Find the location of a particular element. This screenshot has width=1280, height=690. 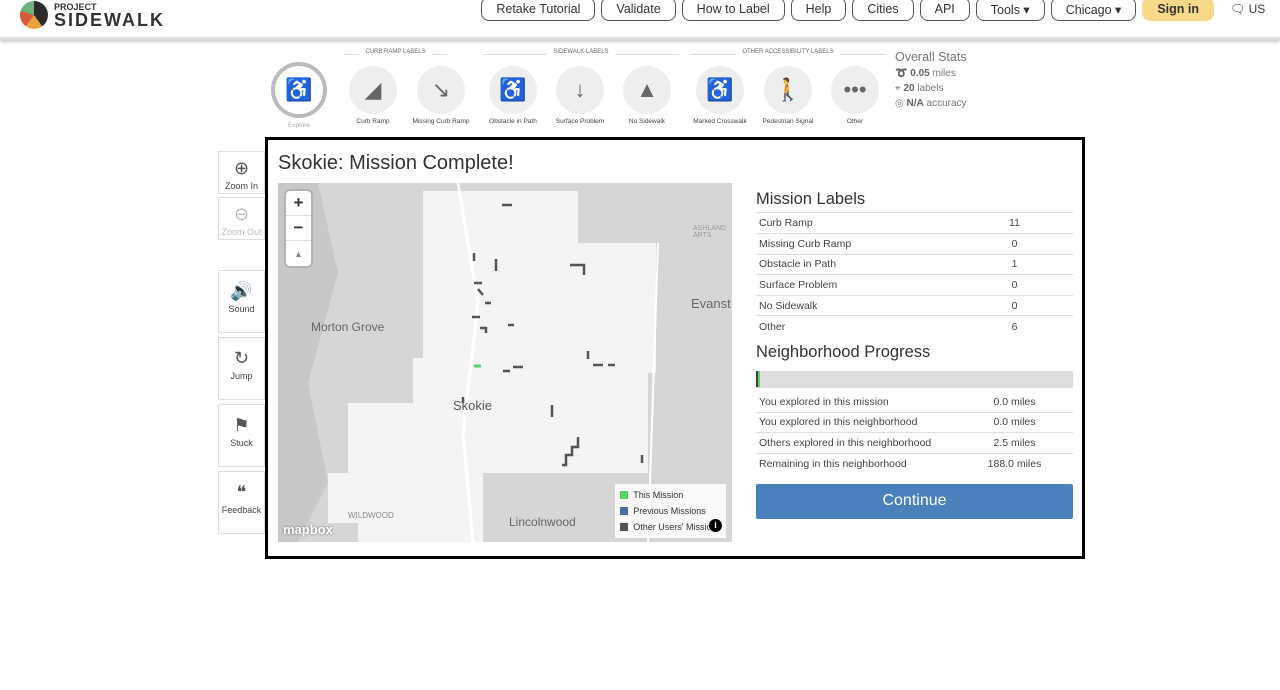

translate-icon: 🗨 is located at coordinates (1238, 9).